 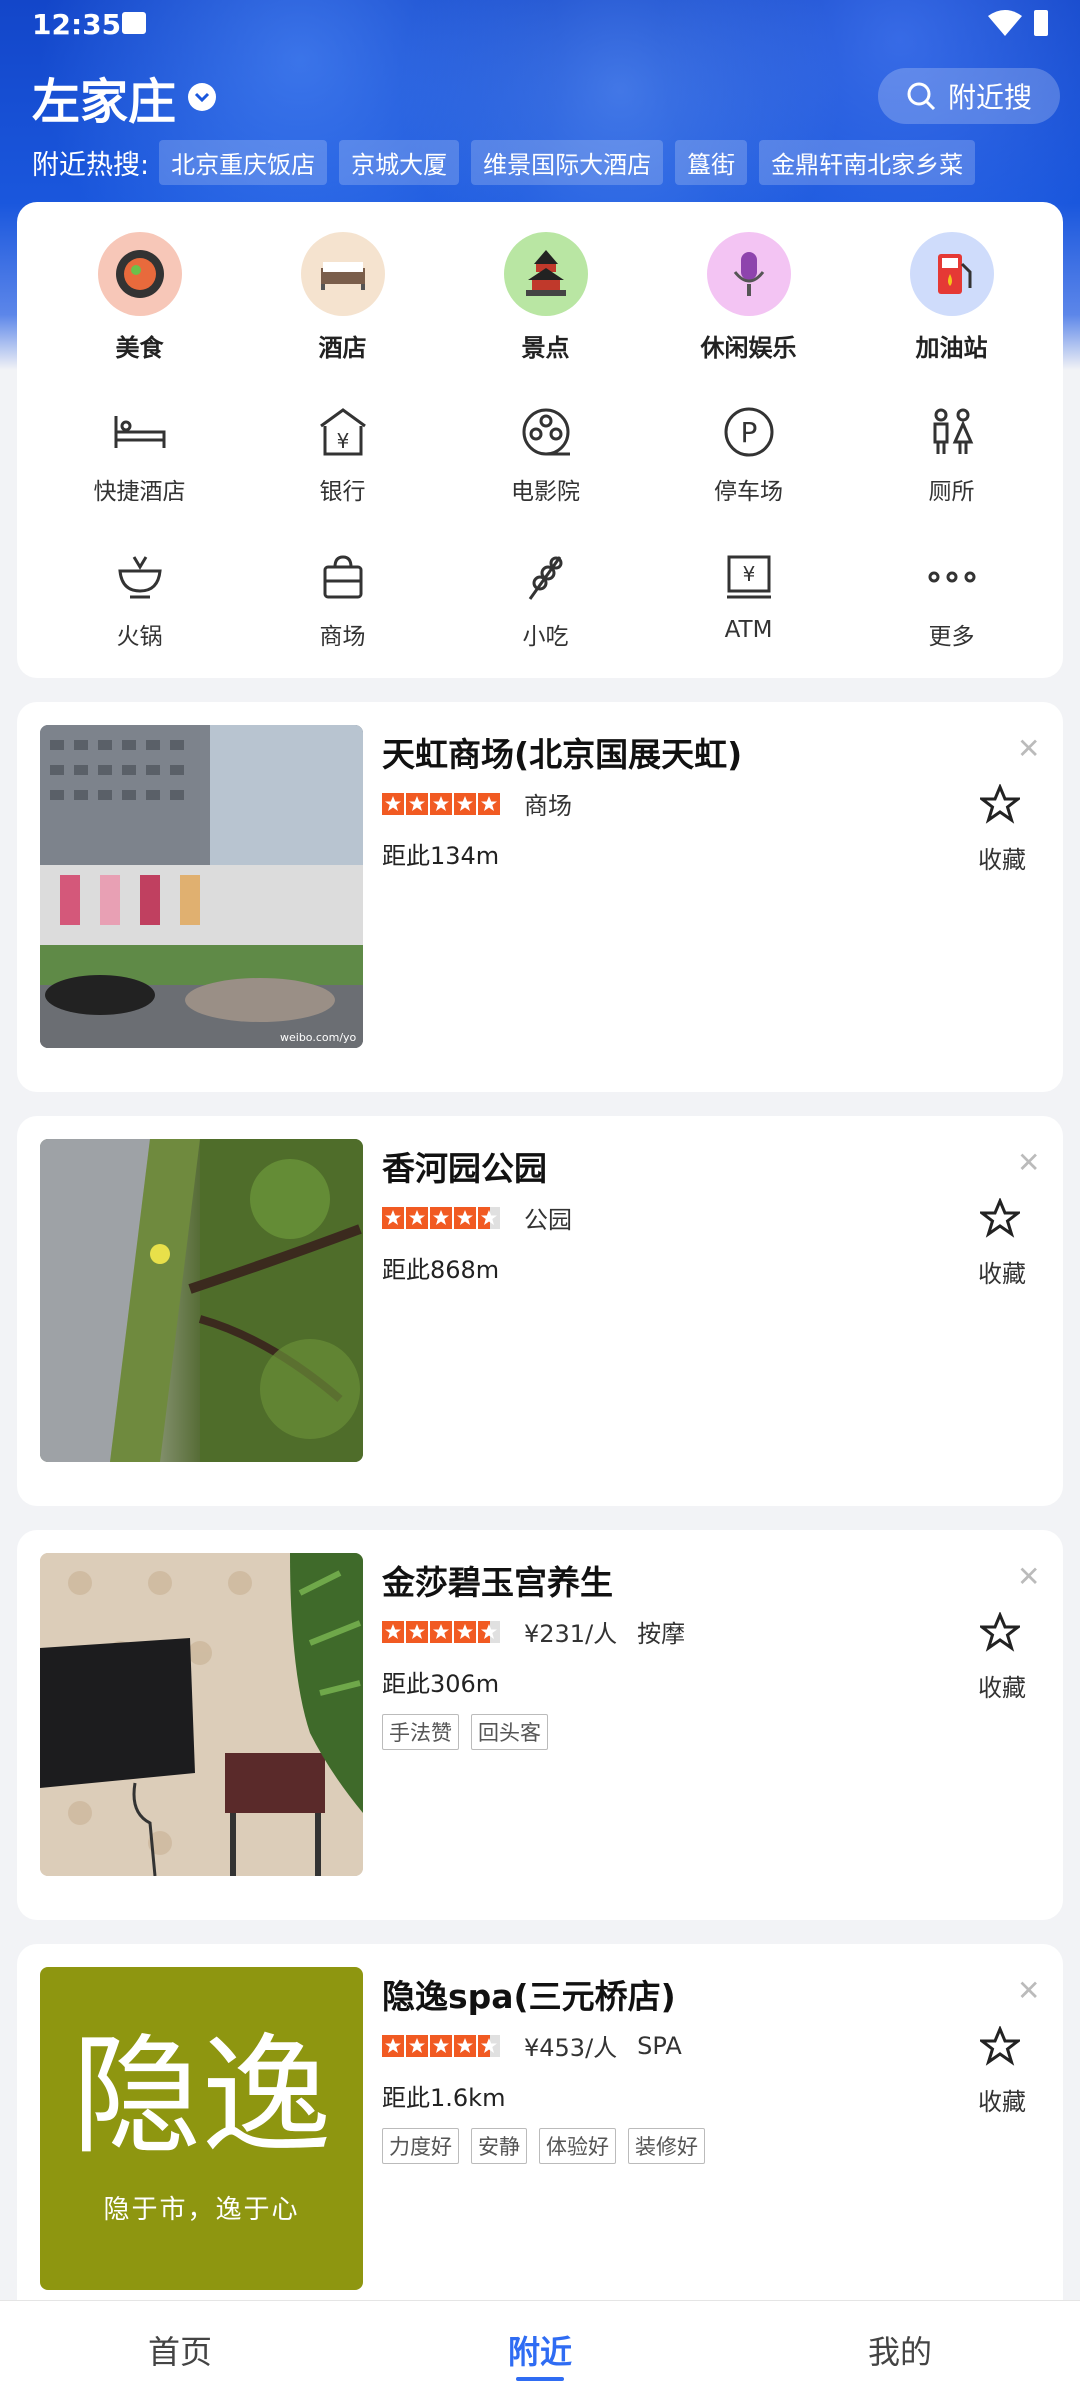 What do you see at coordinates (545, 274) in the screenshot?
I see `scenic-icon` at bounding box center [545, 274].